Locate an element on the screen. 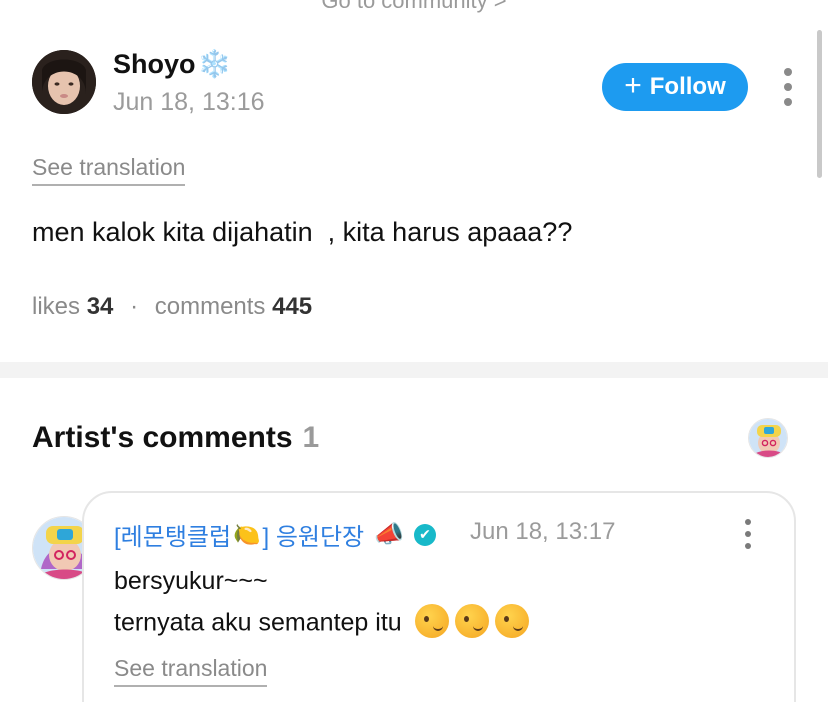 This screenshot has width=828, height=702. post-timestamp: Jun 18, 13:16 is located at coordinates (189, 102).